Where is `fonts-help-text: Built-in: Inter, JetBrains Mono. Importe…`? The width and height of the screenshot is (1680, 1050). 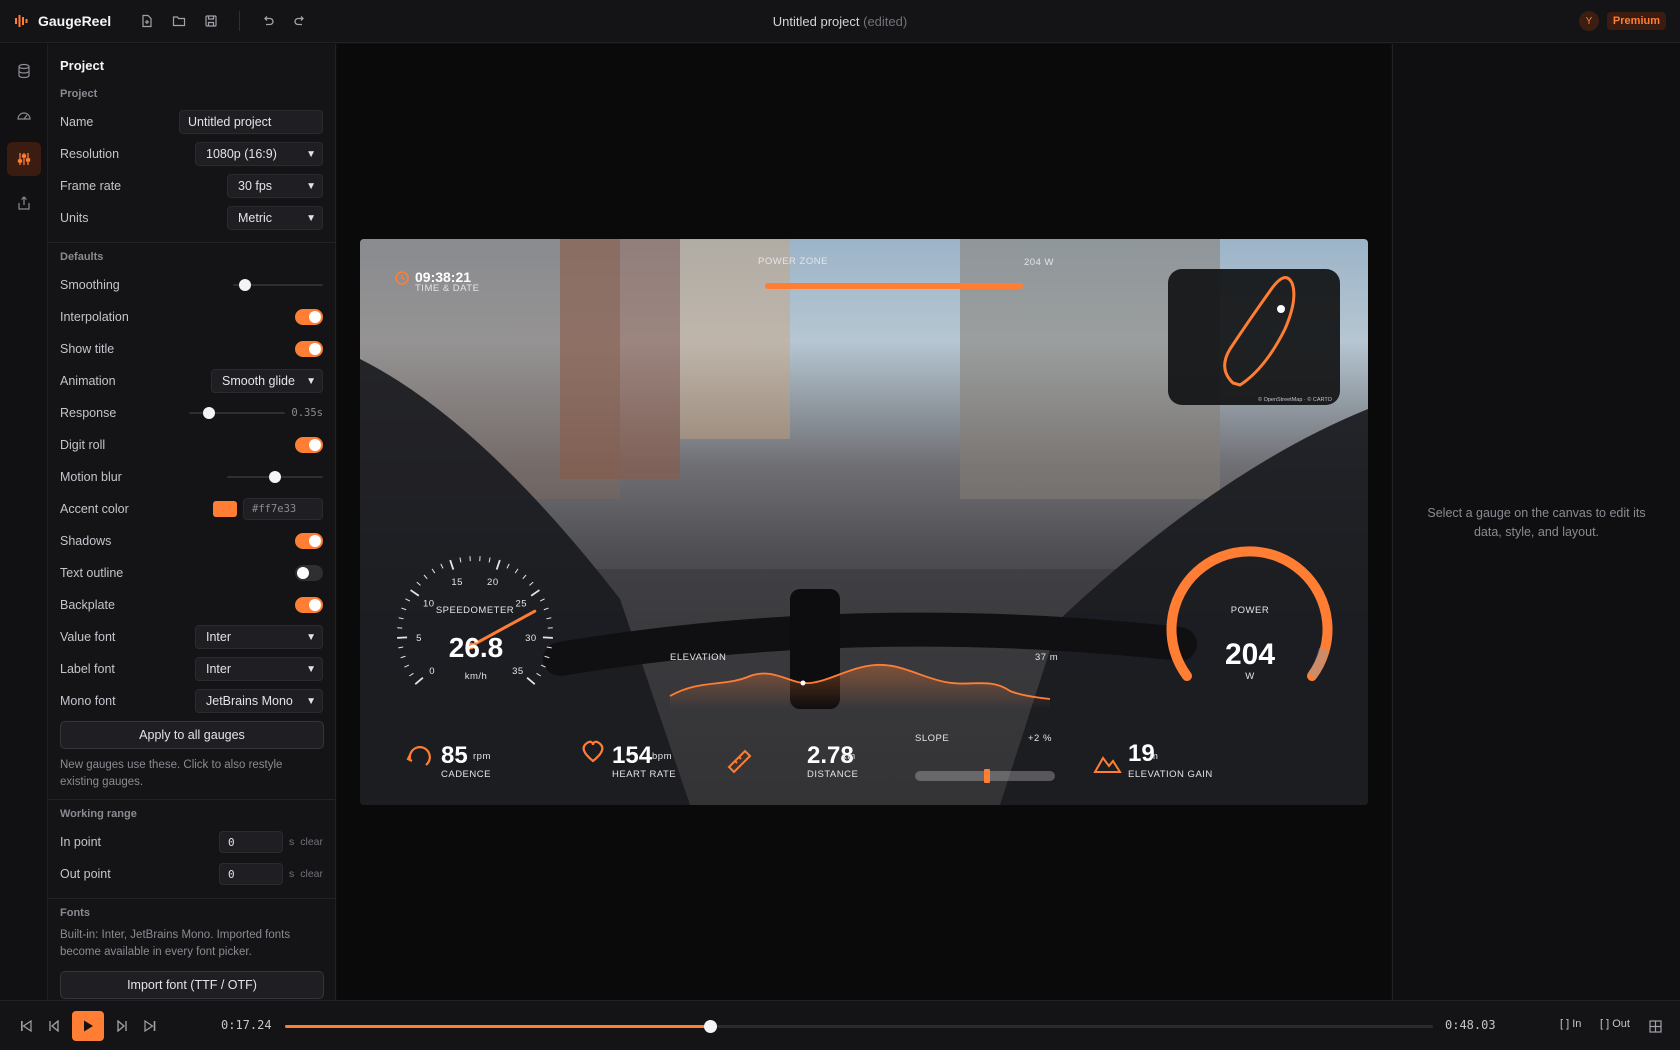
fonts-help-text: Built-in: Inter, JetBrains Mono. Importe… is located at coordinates (175, 943).